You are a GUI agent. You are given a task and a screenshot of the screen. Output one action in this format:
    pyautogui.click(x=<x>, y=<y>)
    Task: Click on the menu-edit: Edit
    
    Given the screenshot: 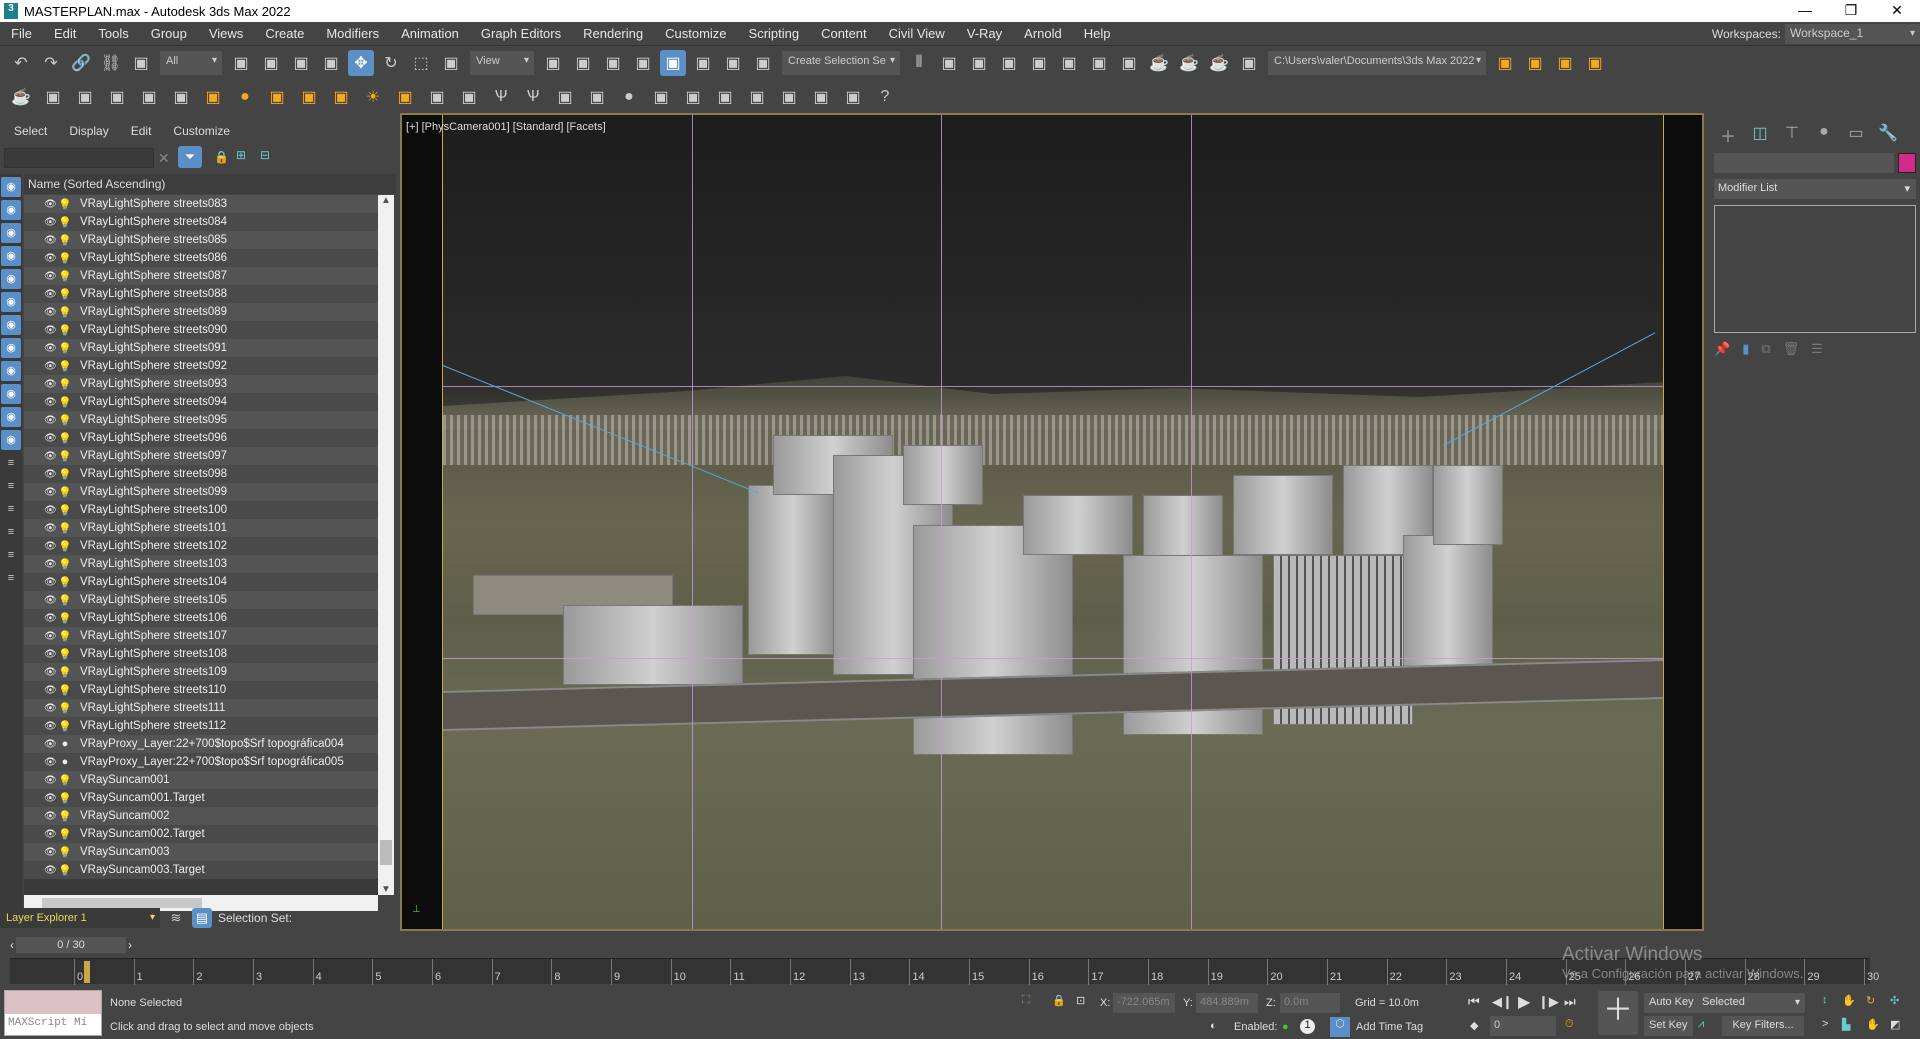 What is the action you would take?
    pyautogui.click(x=65, y=33)
    